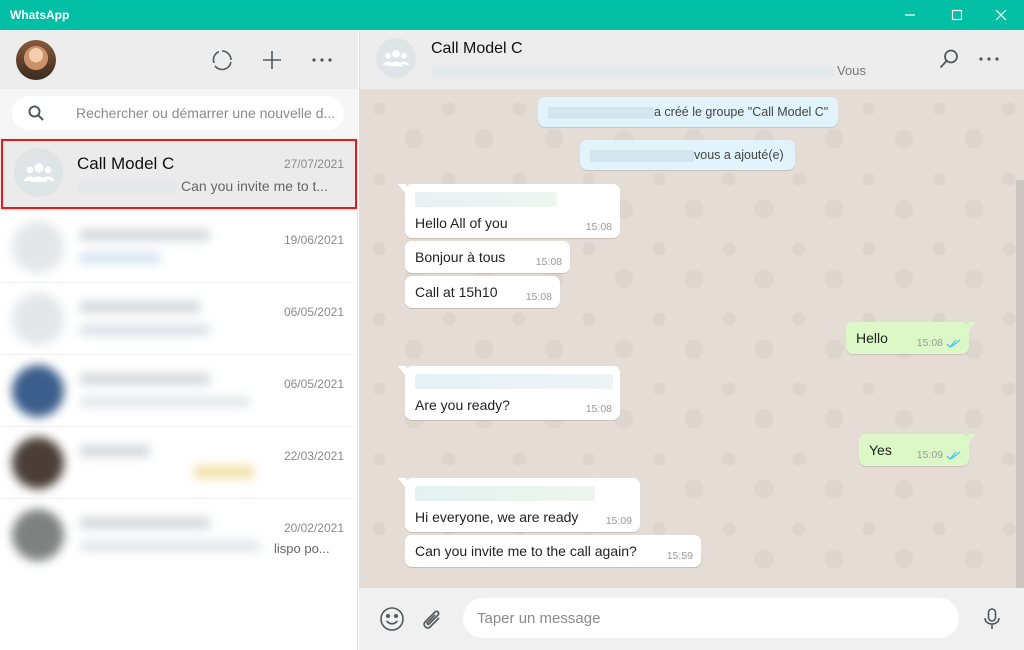 This screenshot has height=650, width=1024. What do you see at coordinates (497, 517) in the screenshot?
I see `message-text: Hi everyone, we are ready` at bounding box center [497, 517].